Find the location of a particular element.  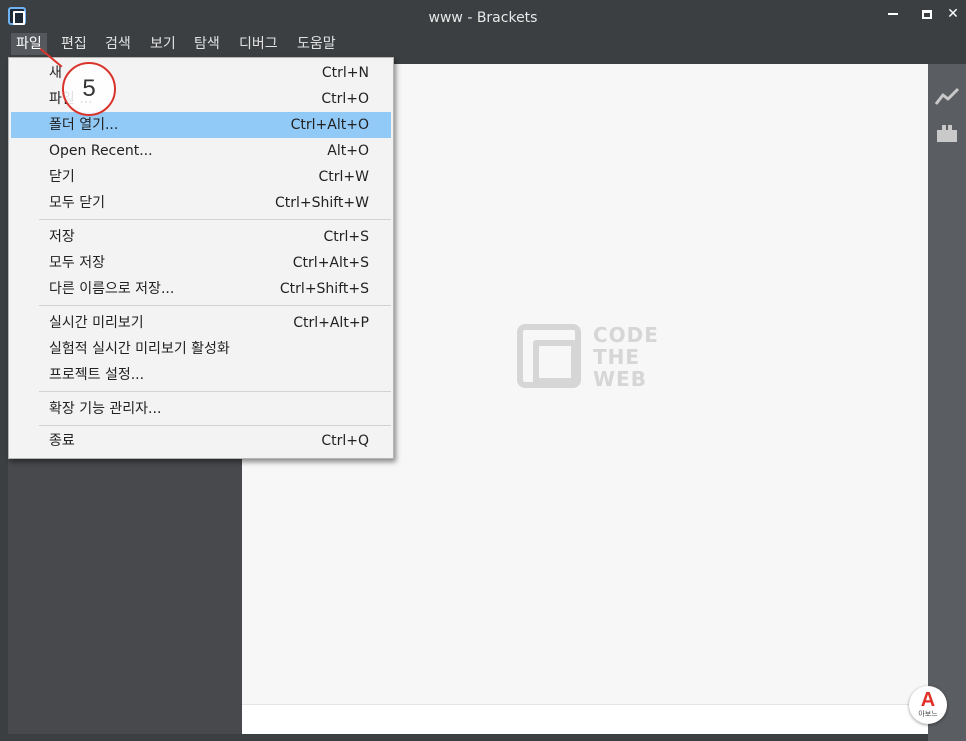

watermark-text: CODE THE WEB is located at coordinates (626, 357).